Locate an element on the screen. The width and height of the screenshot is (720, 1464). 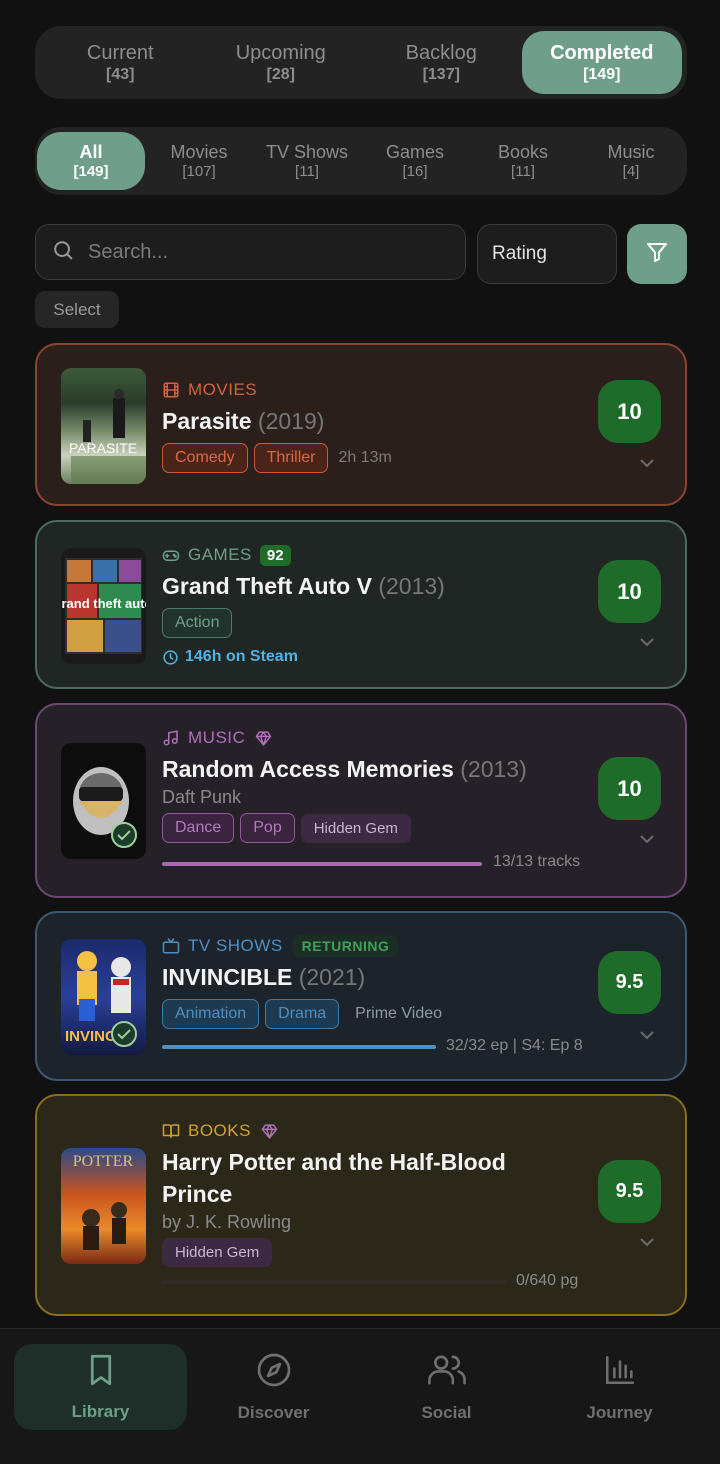
category-tab-all: All [149] is located at coordinates (91, 161).